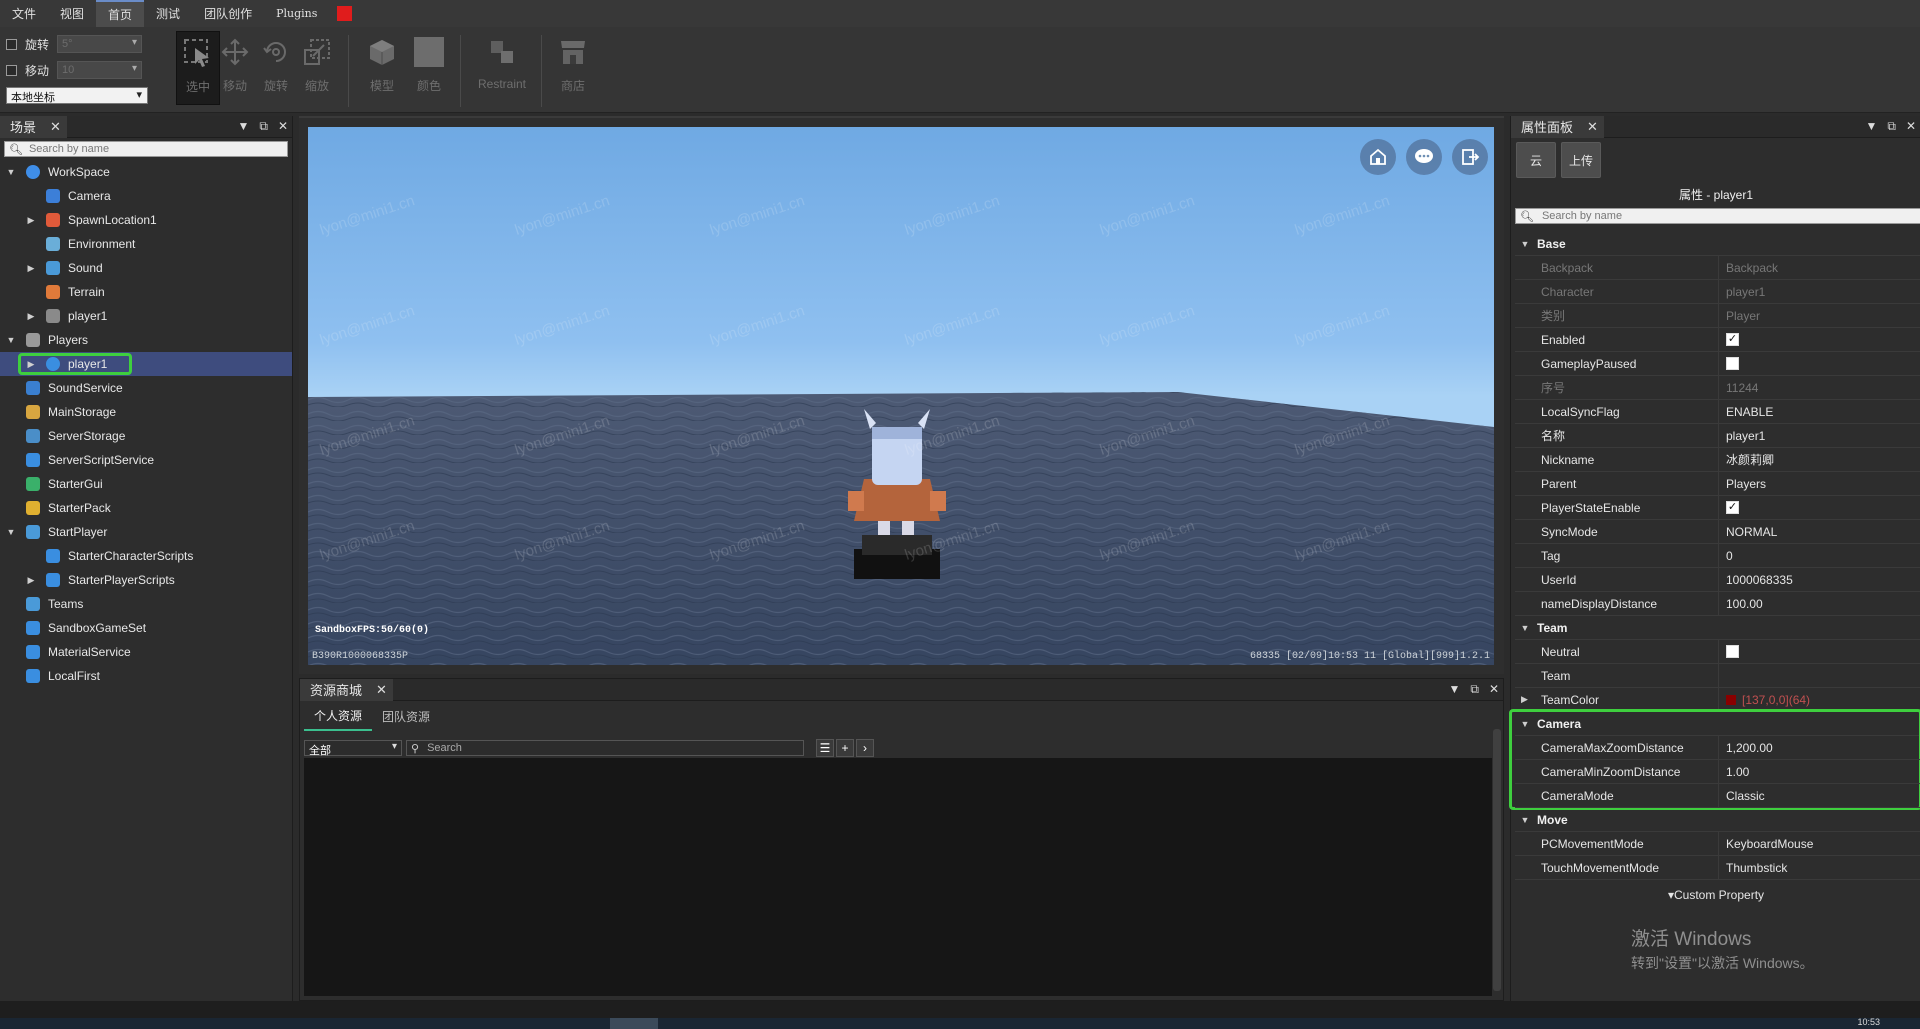  What do you see at coordinates (353, 748) in the screenshot?
I see `asset-category-select: 全部` at bounding box center [353, 748].